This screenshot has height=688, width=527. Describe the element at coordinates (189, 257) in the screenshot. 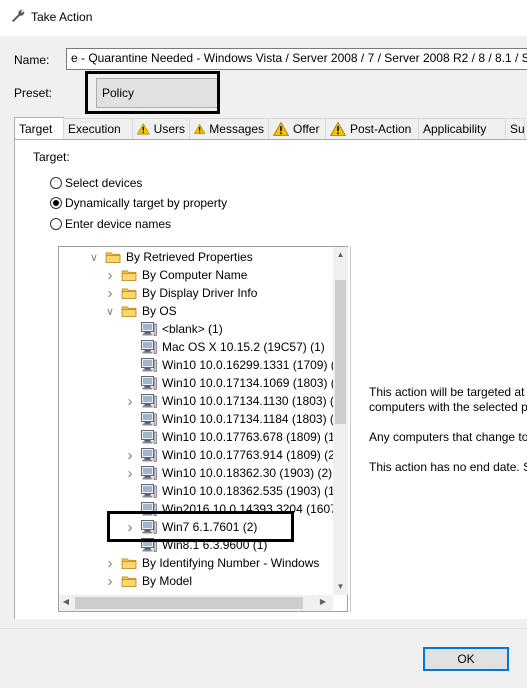

I see `tree-item-label: By Retrieved Properties` at that location.